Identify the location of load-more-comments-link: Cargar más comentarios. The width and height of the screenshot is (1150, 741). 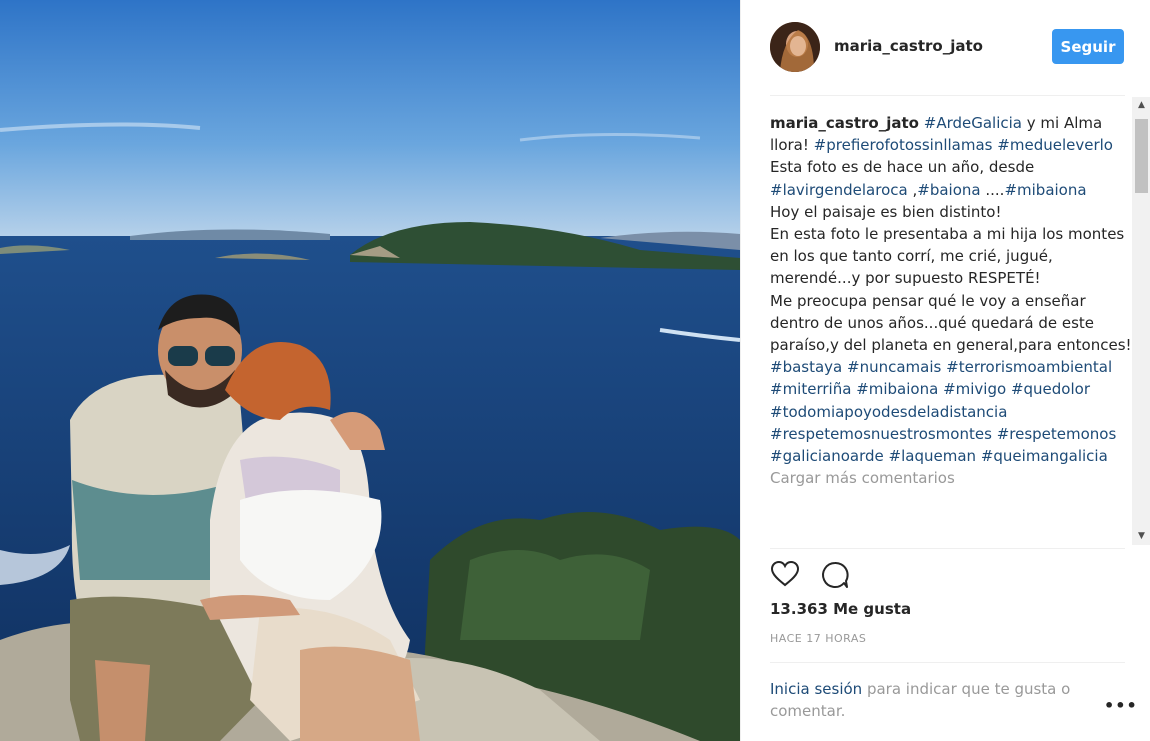
(951, 478).